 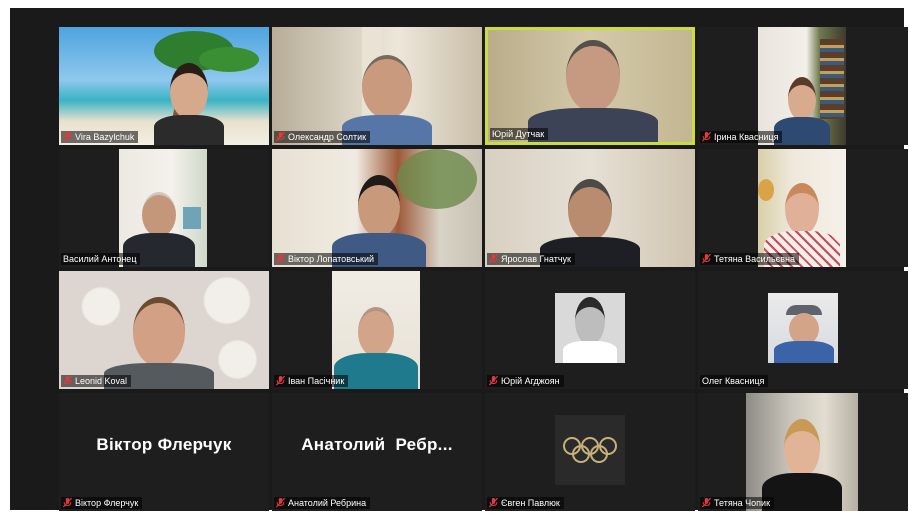 I want to click on participant-name-tag: Ярослав Гнатчук, so click(x=531, y=259).